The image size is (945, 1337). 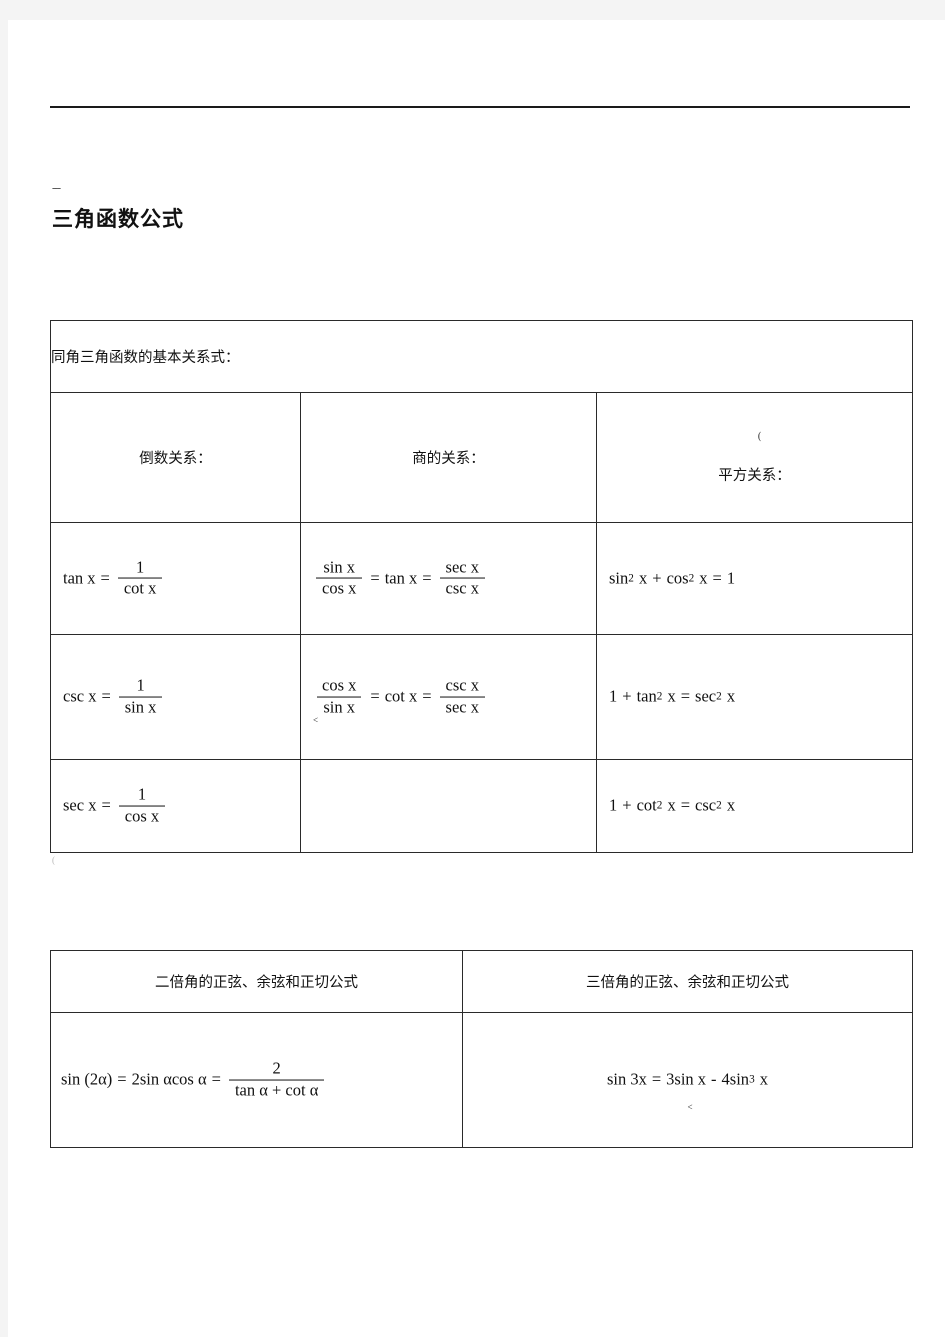 I want to click on header-reciprocal: 倒数关系：, so click(x=175, y=457).